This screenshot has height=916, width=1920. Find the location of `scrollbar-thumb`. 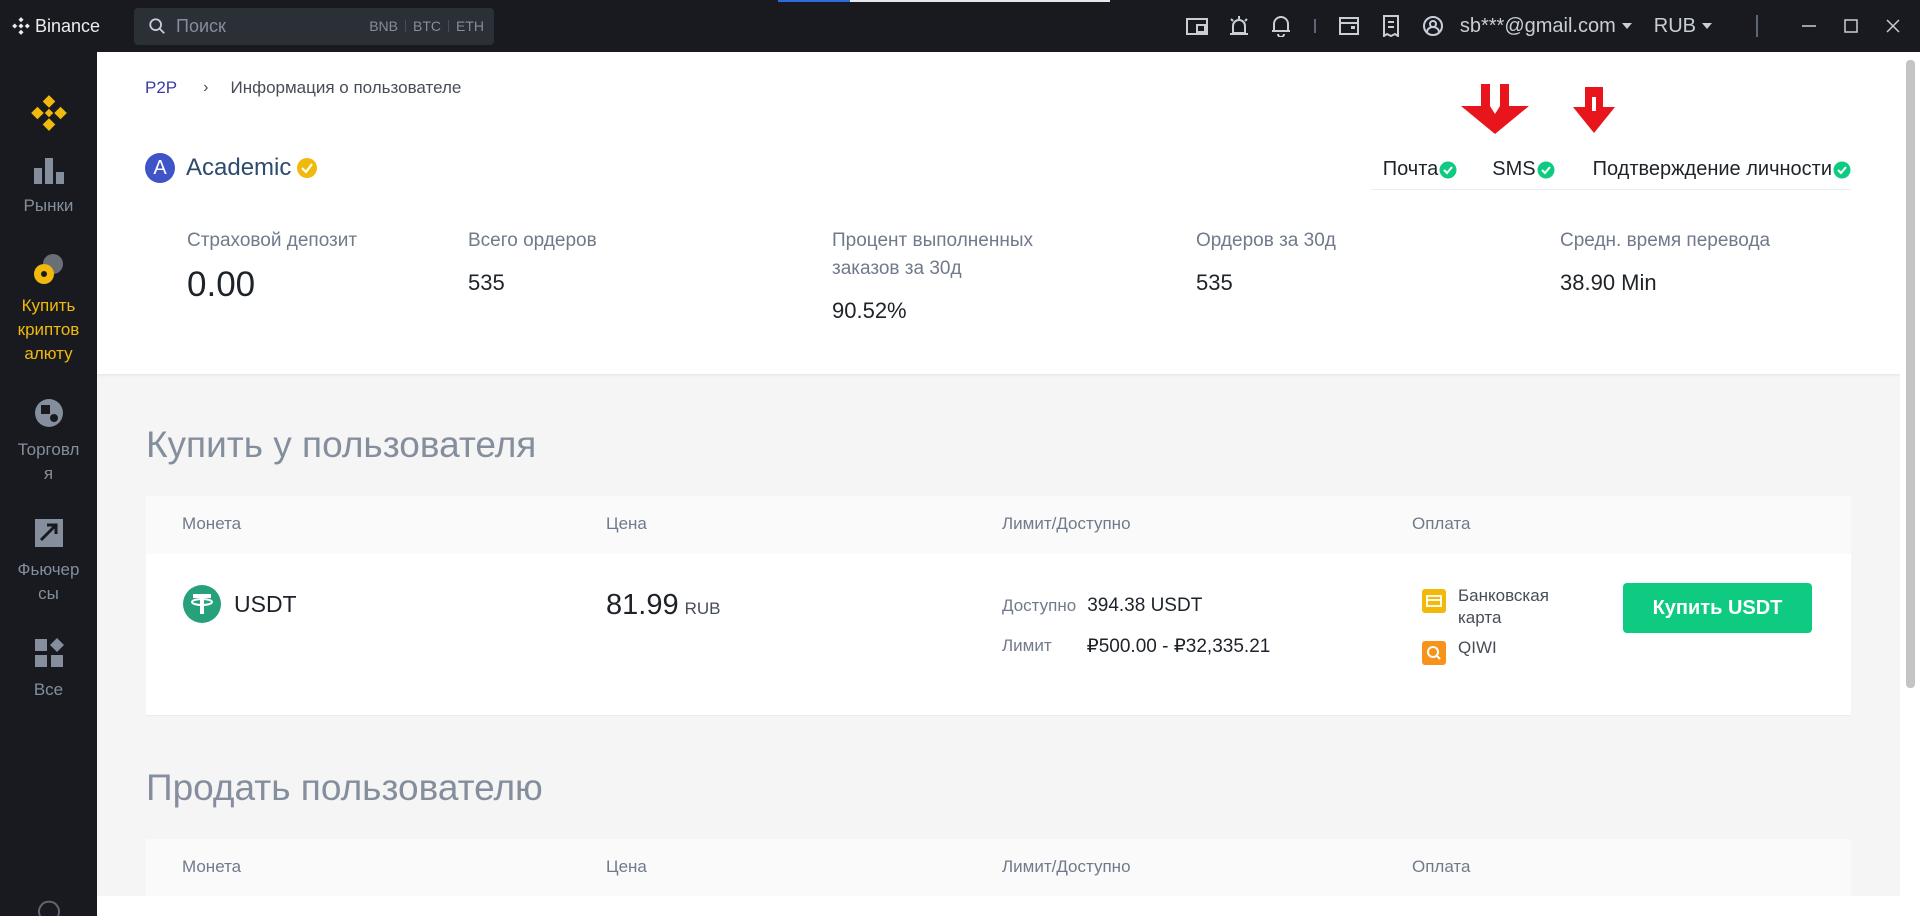

scrollbar-thumb is located at coordinates (1910, 374).